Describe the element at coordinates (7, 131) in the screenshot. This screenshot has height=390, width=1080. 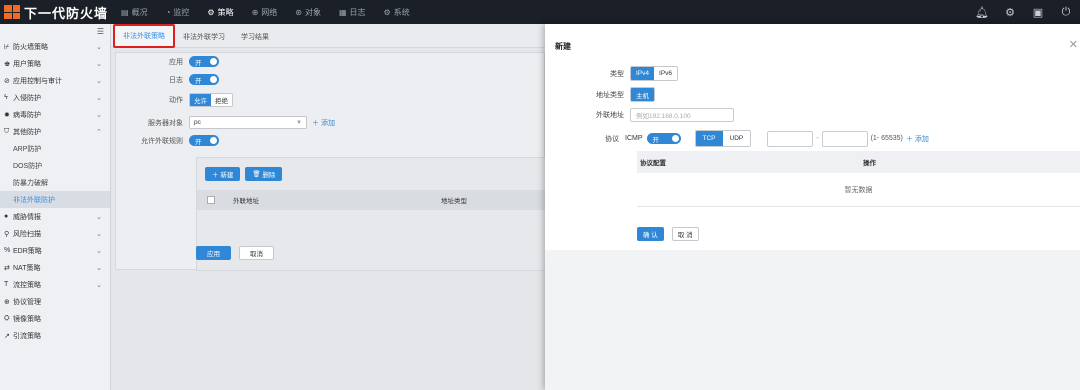
I see `shield-icon: ⛉` at that location.